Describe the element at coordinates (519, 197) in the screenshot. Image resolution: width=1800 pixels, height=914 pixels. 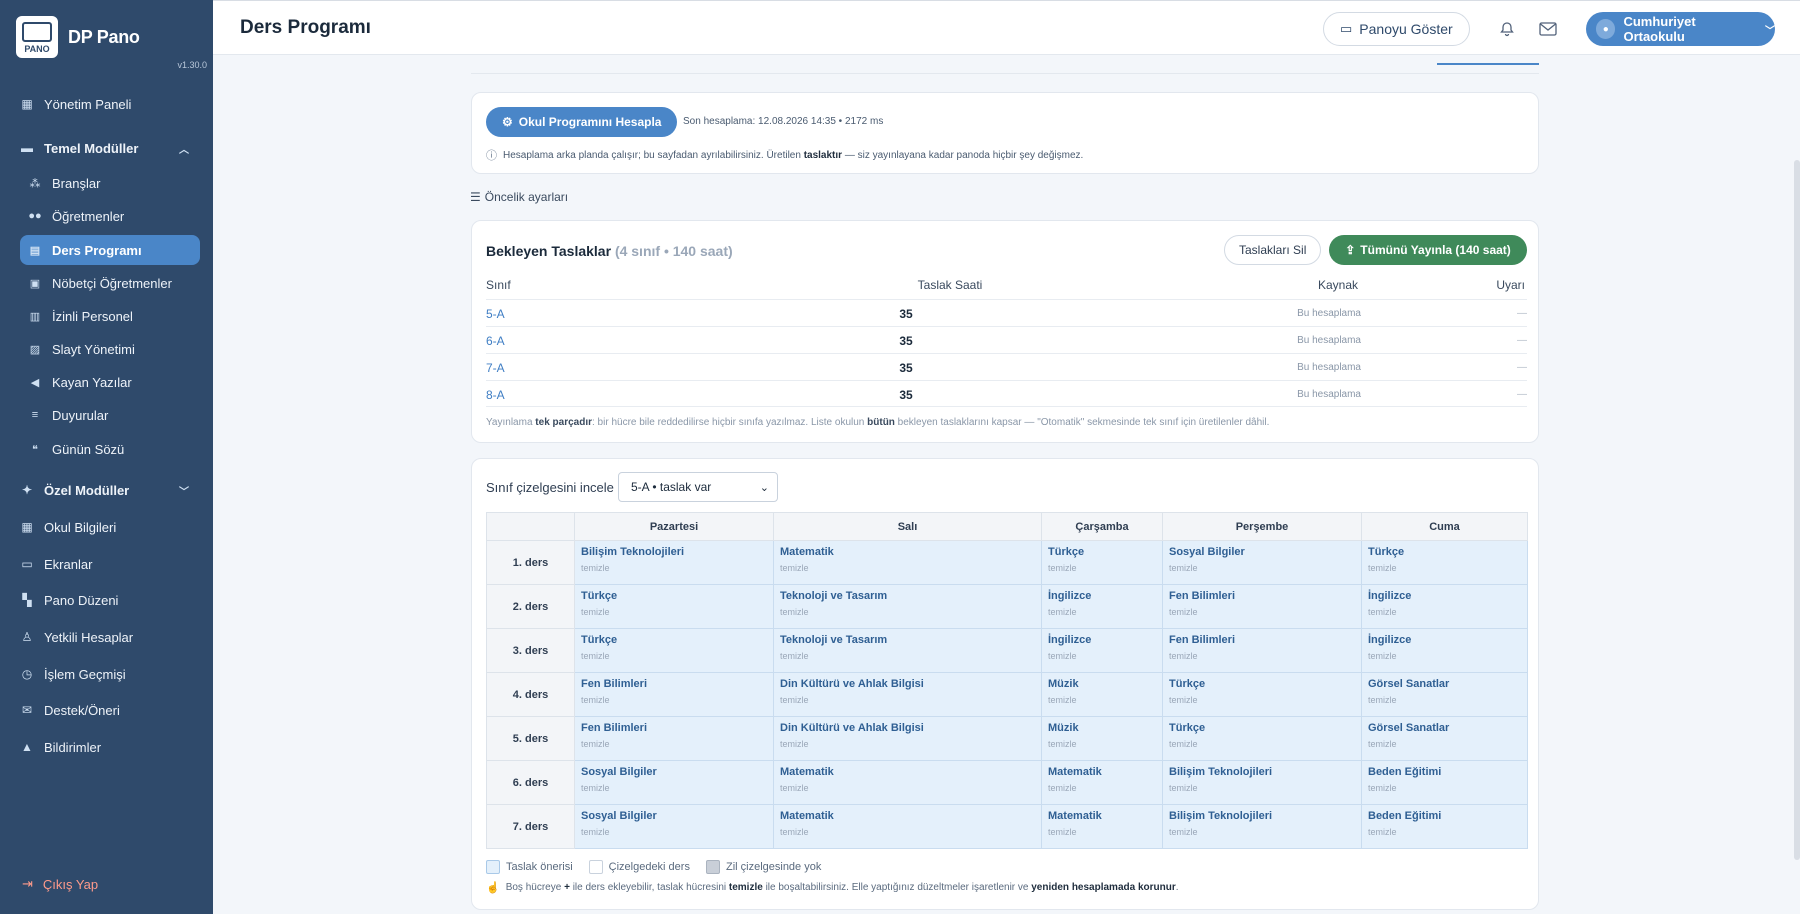
I see `priority-settings-link: ☰ Öncelik ayarları` at that location.